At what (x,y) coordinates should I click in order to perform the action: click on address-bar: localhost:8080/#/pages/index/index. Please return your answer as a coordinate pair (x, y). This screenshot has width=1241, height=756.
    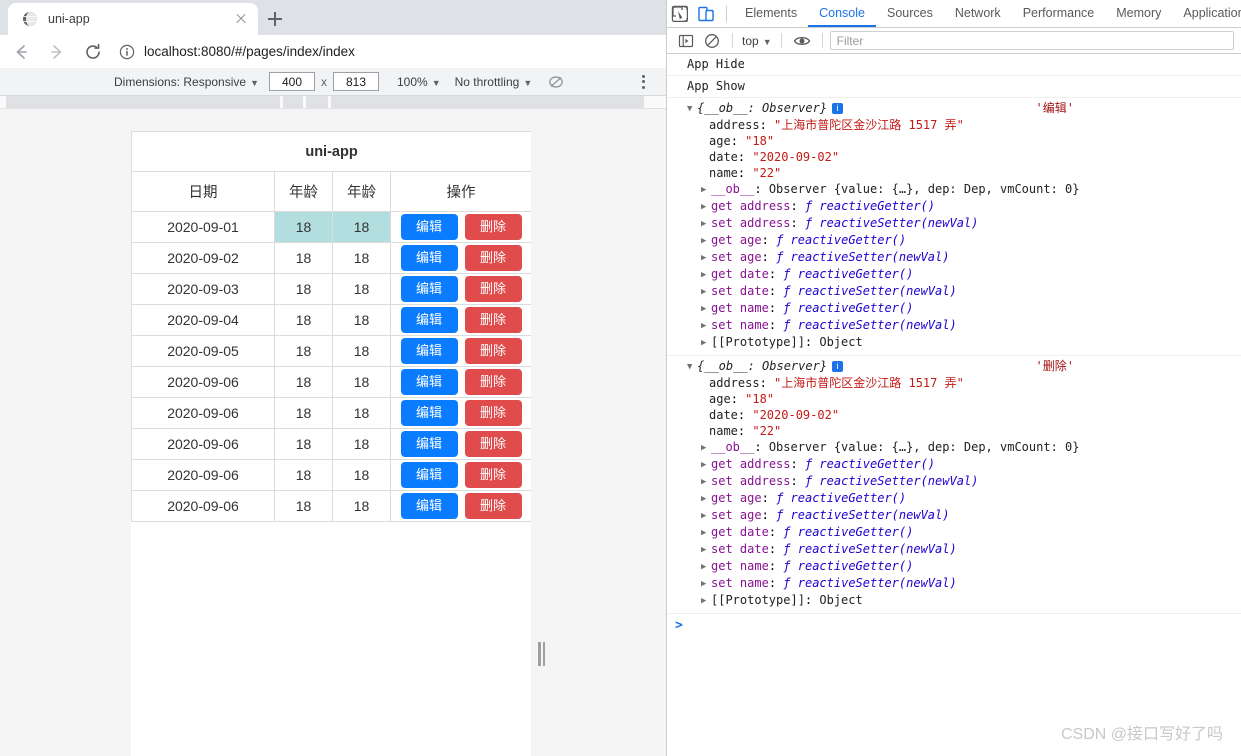
    Looking at the image, I should click on (386, 51).